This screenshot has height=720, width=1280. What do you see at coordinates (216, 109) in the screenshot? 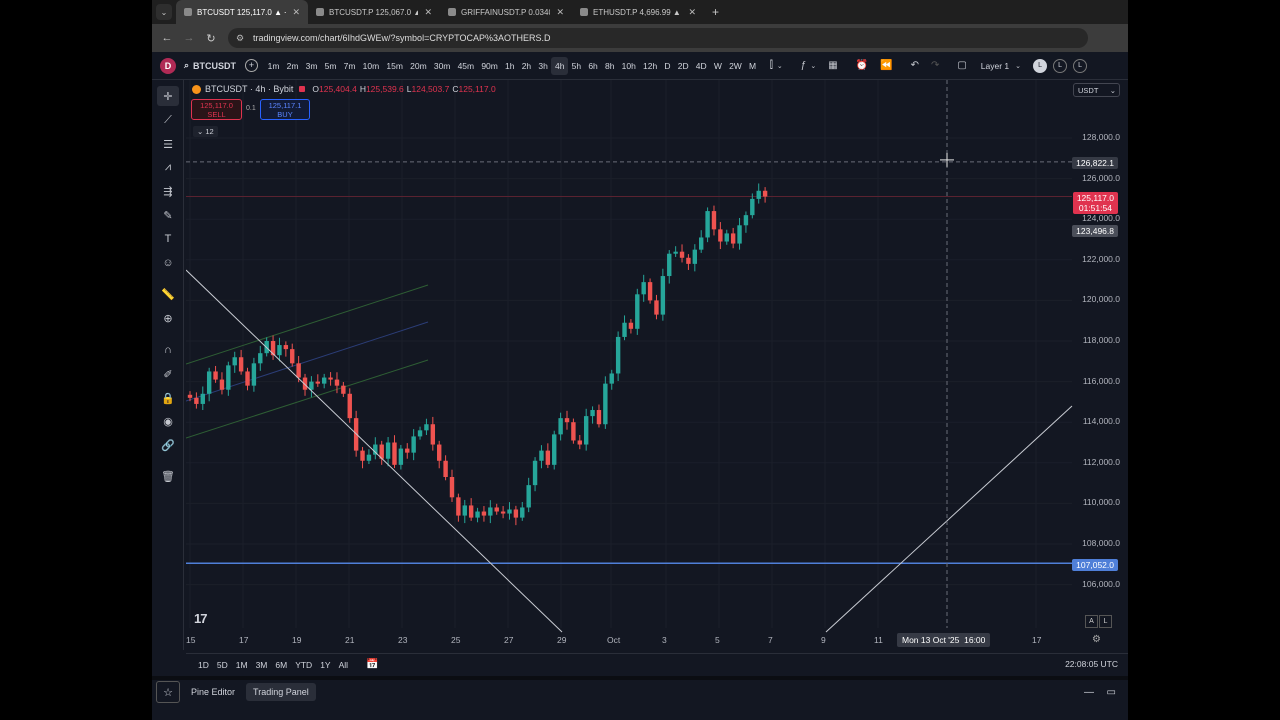
I see `sell-button: 125,117.0 SELL` at bounding box center [216, 109].